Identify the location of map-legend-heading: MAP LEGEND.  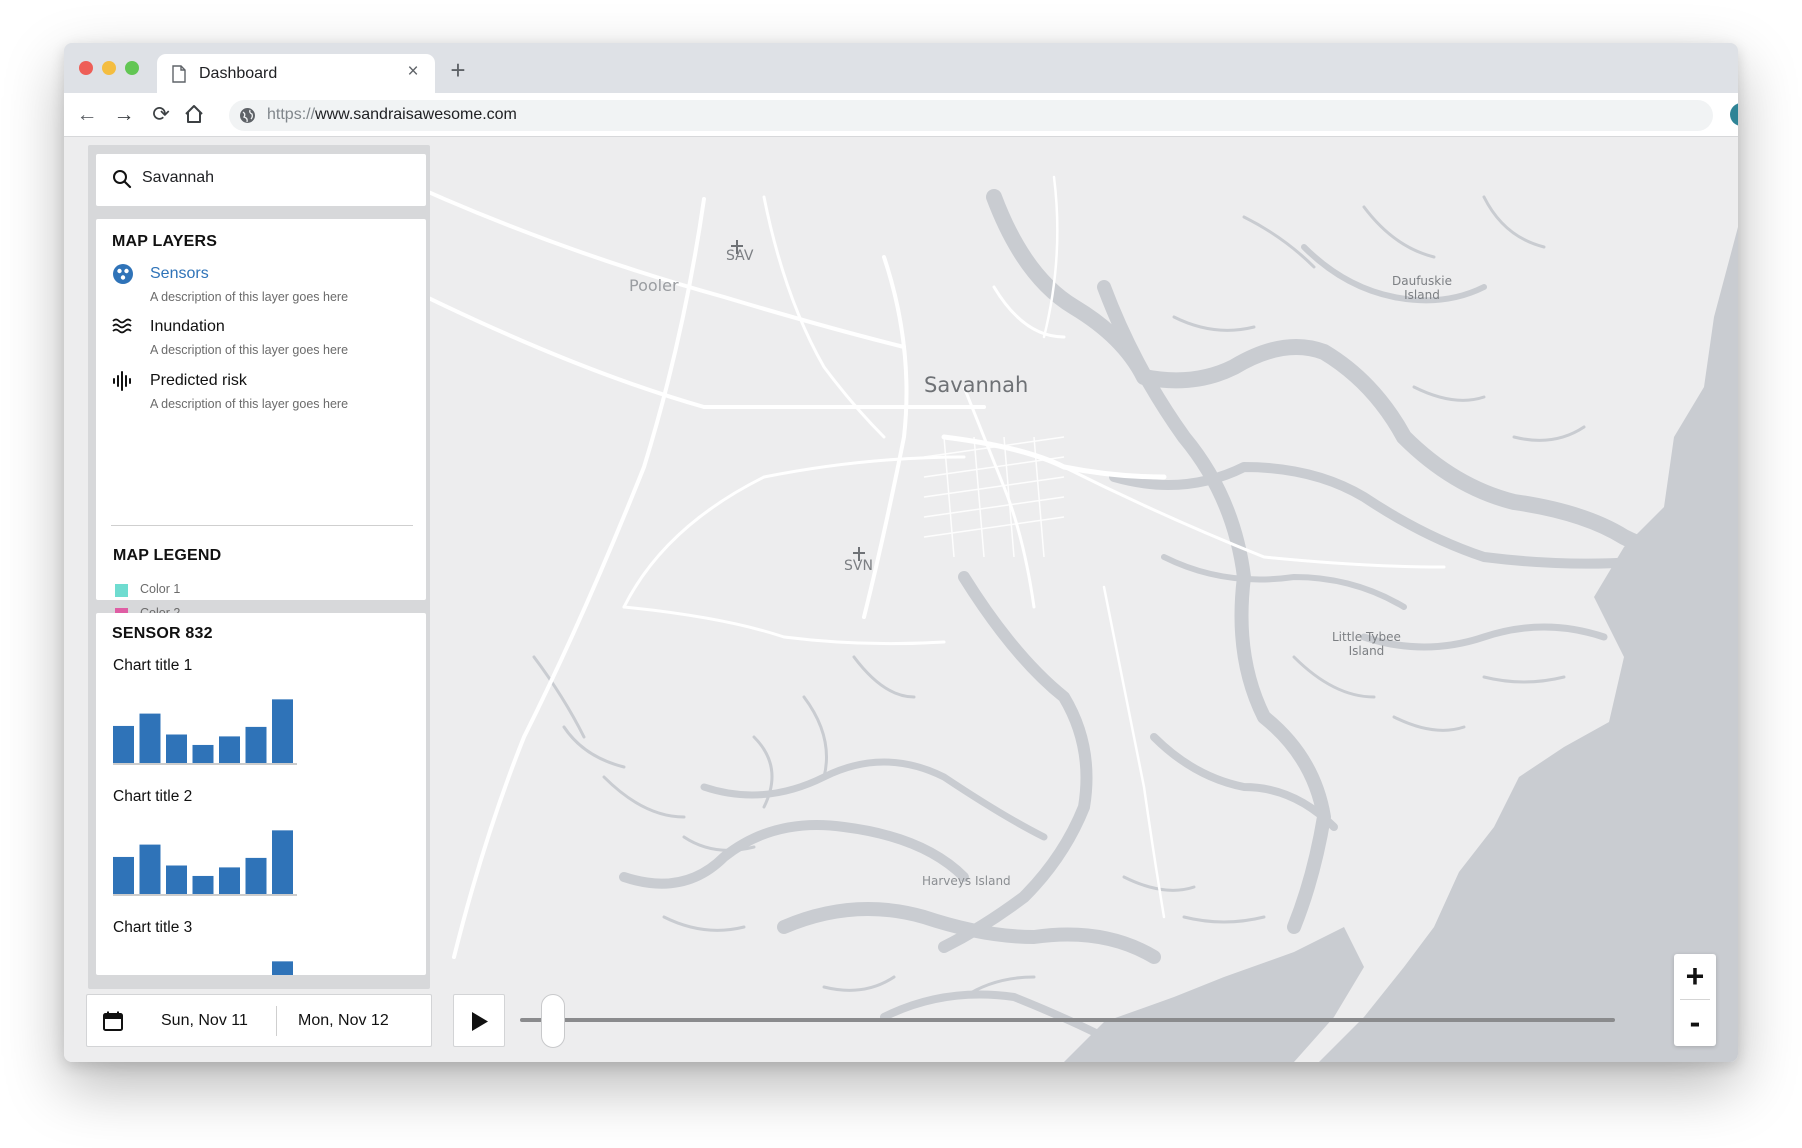
(167, 555).